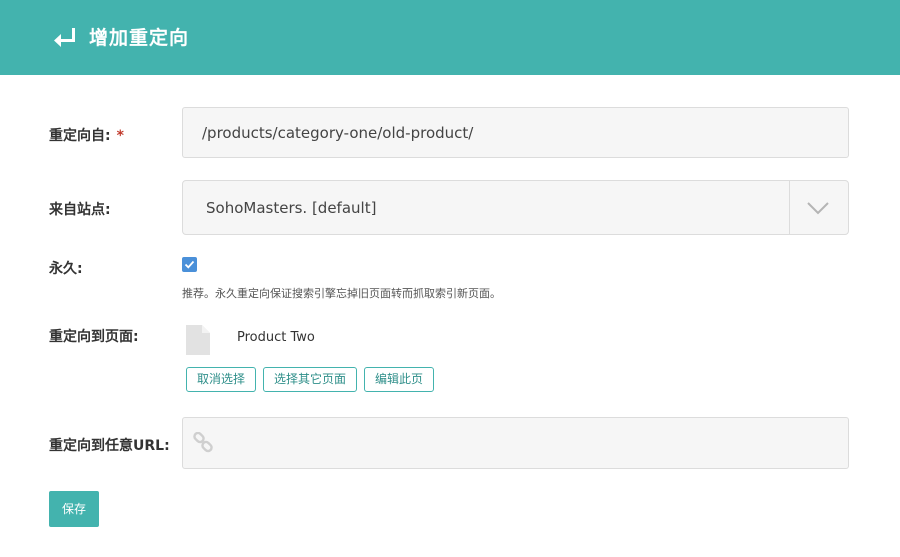 The height and width of the screenshot is (557, 900). I want to click on site-label: 来自站点:, so click(80, 210).